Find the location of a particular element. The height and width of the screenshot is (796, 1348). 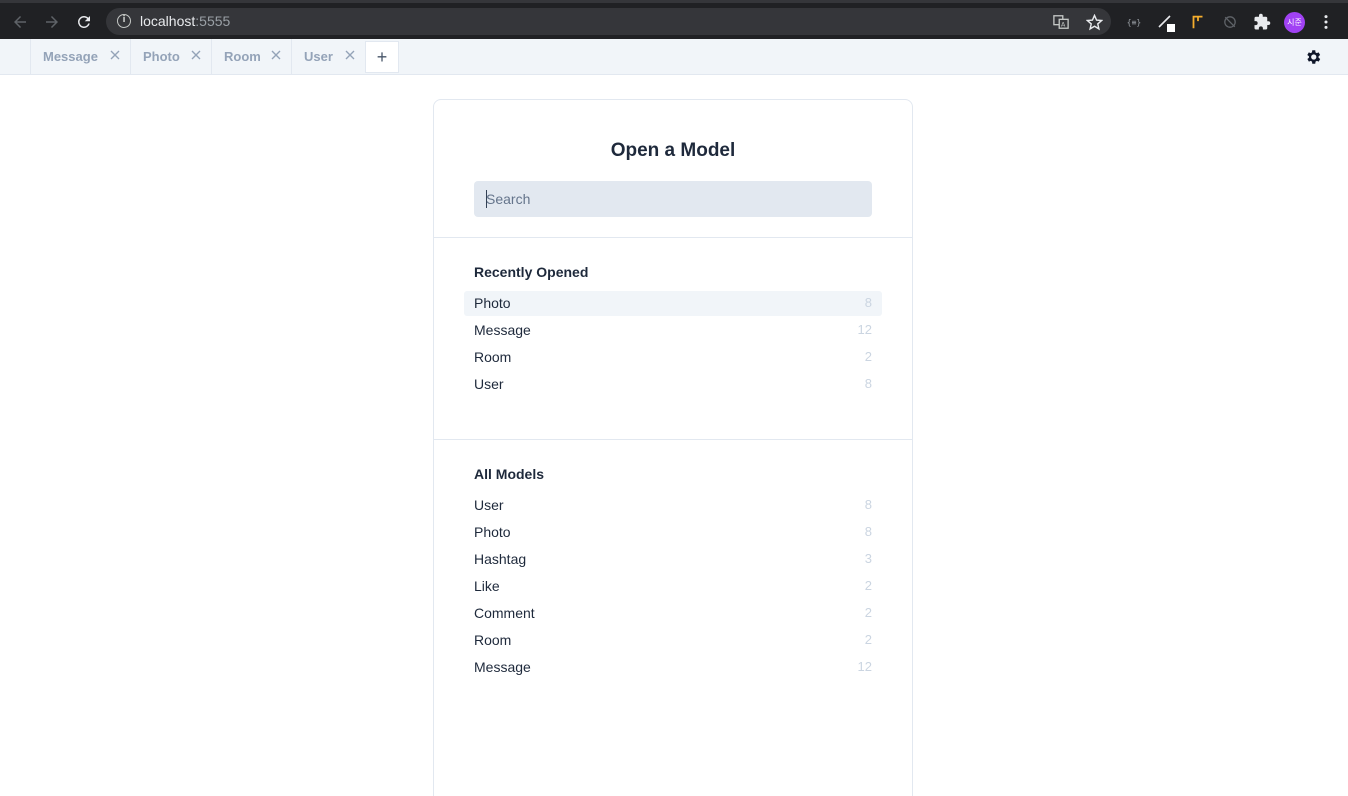

extension-flag-icon is located at coordinates (1198, 22).